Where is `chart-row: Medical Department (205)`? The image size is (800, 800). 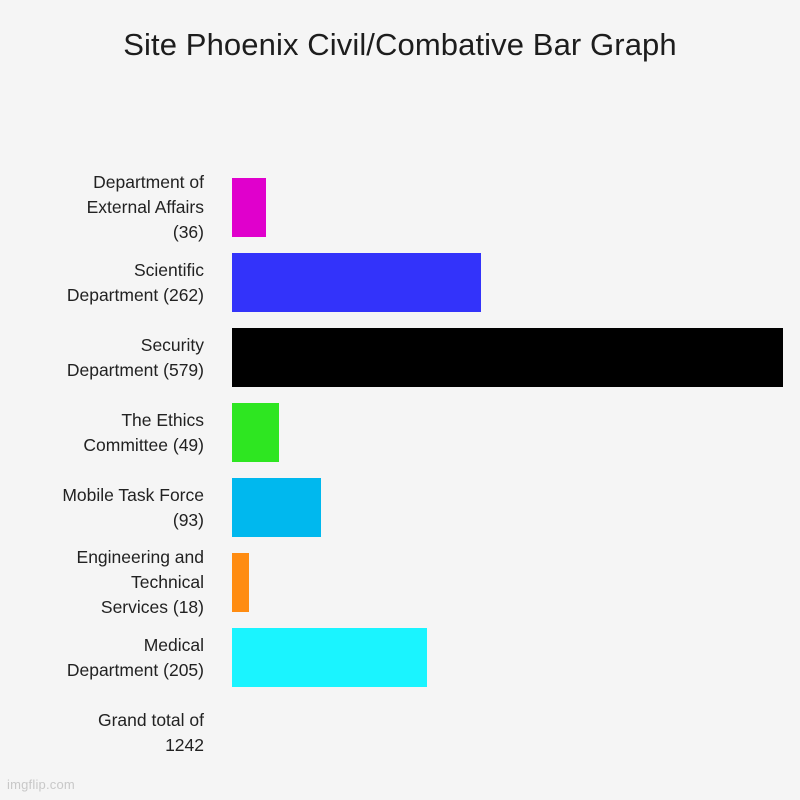
chart-row: Medical Department (205) is located at coordinates (400, 657).